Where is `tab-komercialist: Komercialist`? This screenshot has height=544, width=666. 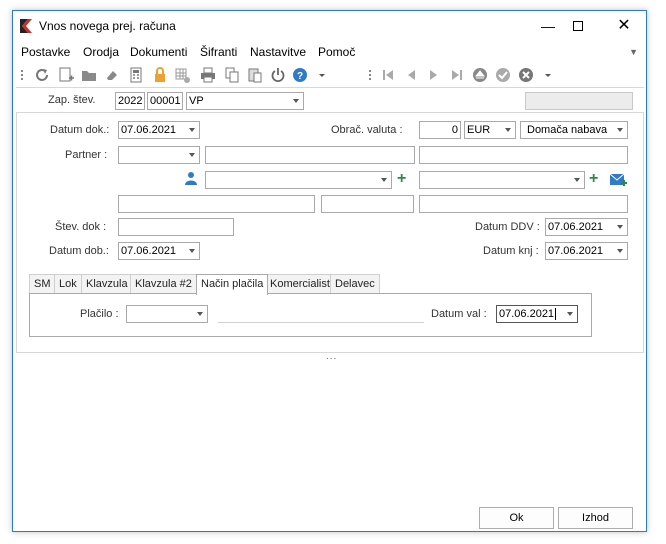
tab-komercialist: Komercialist is located at coordinates (300, 284).